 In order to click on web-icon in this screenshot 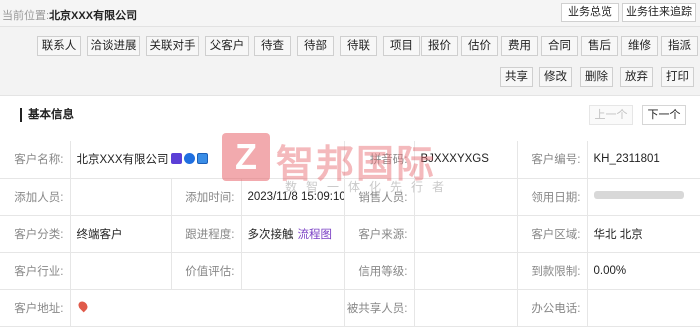, I will do `click(202, 159)`.